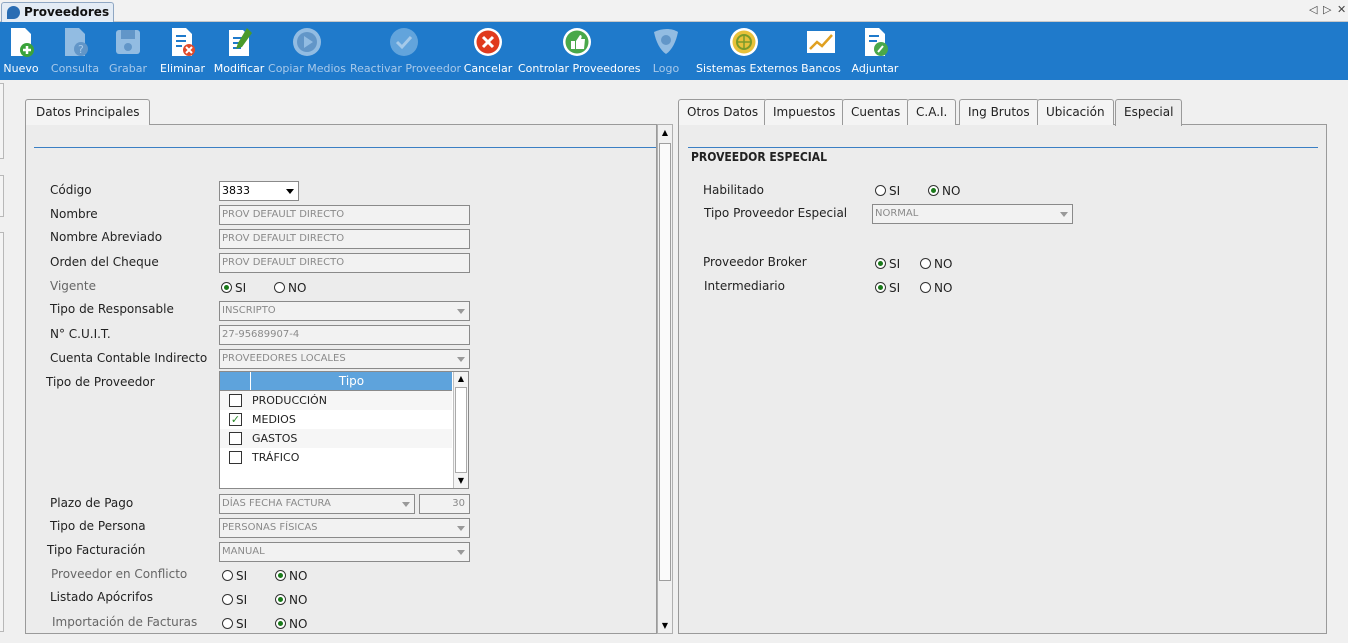 The width and height of the screenshot is (1348, 643). I want to click on close-icon: ✕, so click(1341, 9).